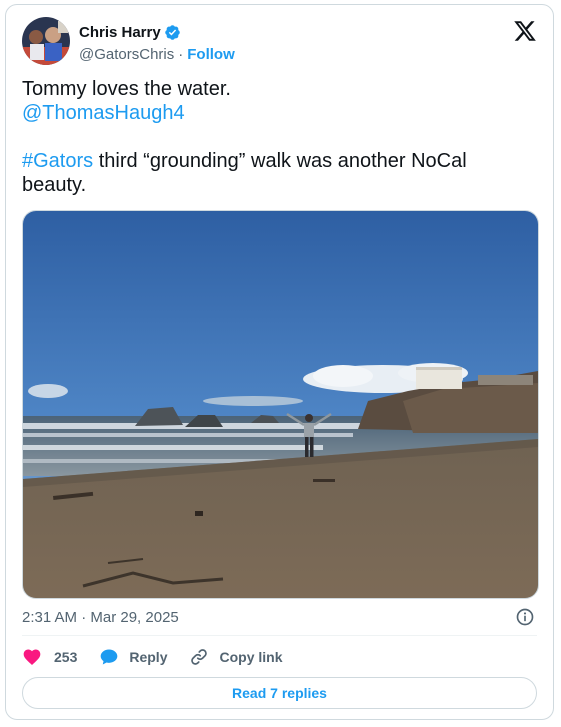 This screenshot has height=727, width=561. Describe the element at coordinates (172, 32) in the screenshot. I see `verified-badge-icon` at that location.